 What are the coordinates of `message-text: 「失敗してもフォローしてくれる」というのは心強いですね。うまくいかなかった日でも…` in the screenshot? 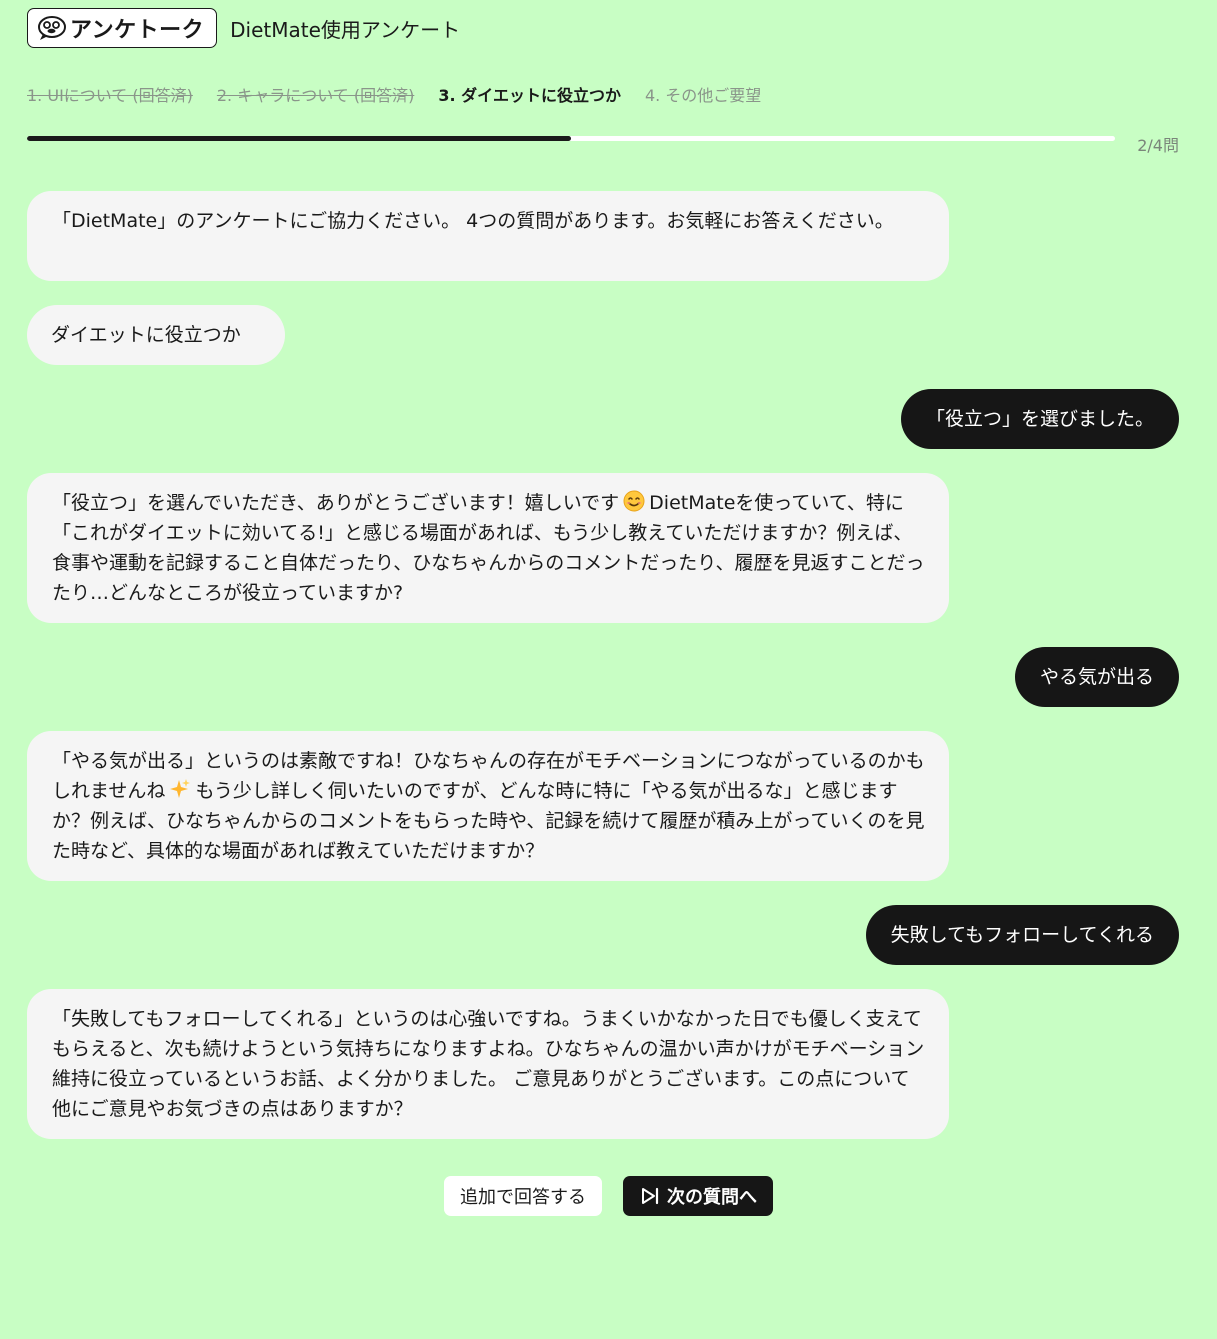 It's located at (488, 1064).